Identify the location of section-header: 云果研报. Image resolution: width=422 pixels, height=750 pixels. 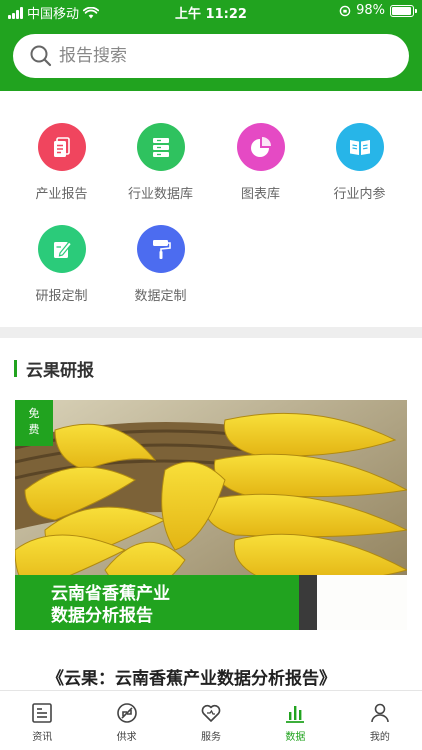
(54, 369).